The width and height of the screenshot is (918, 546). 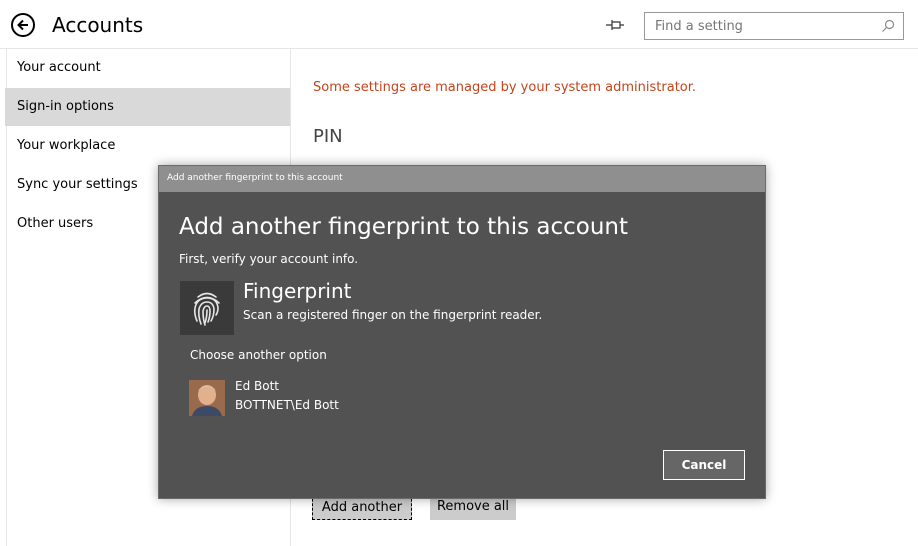 I want to click on search-icon, so click(x=888, y=25).